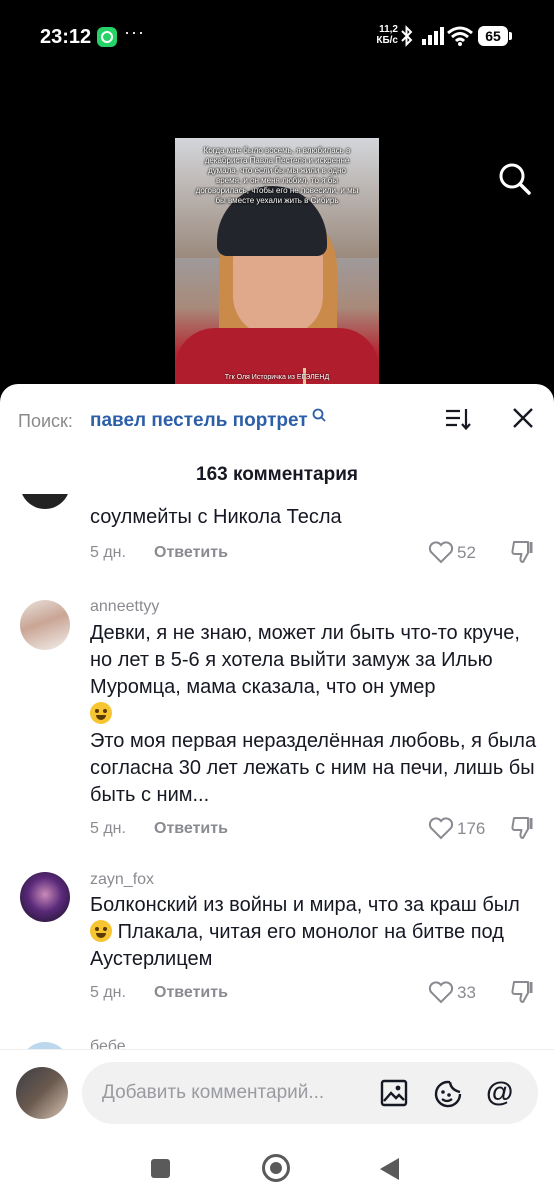  Describe the element at coordinates (216, 517) in the screenshot. I see `comment-text: соулмейты с Никола Тесла` at that location.